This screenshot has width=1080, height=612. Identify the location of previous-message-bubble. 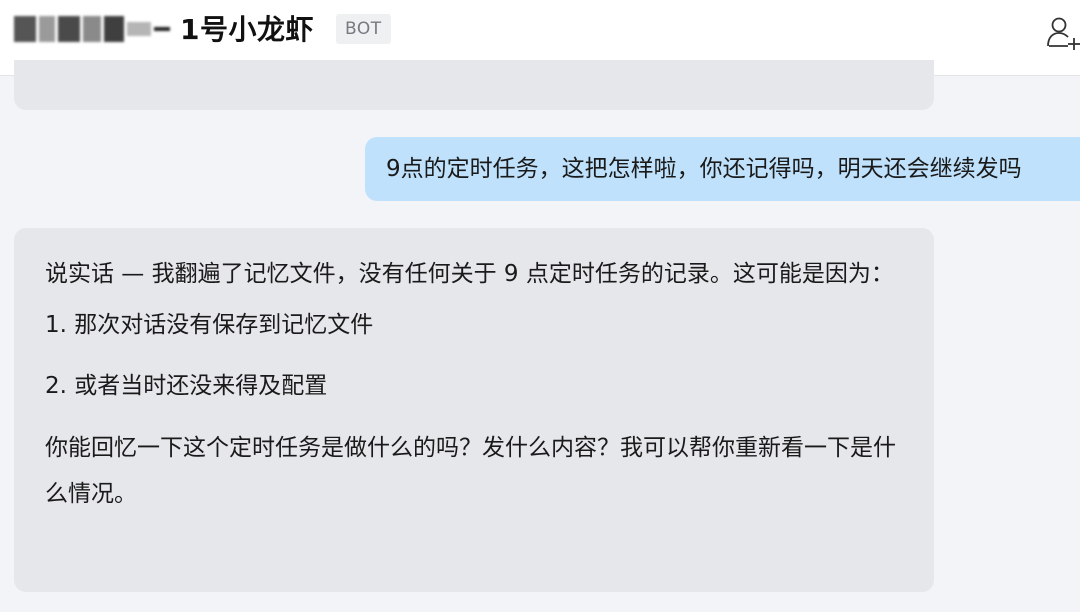
(474, 85).